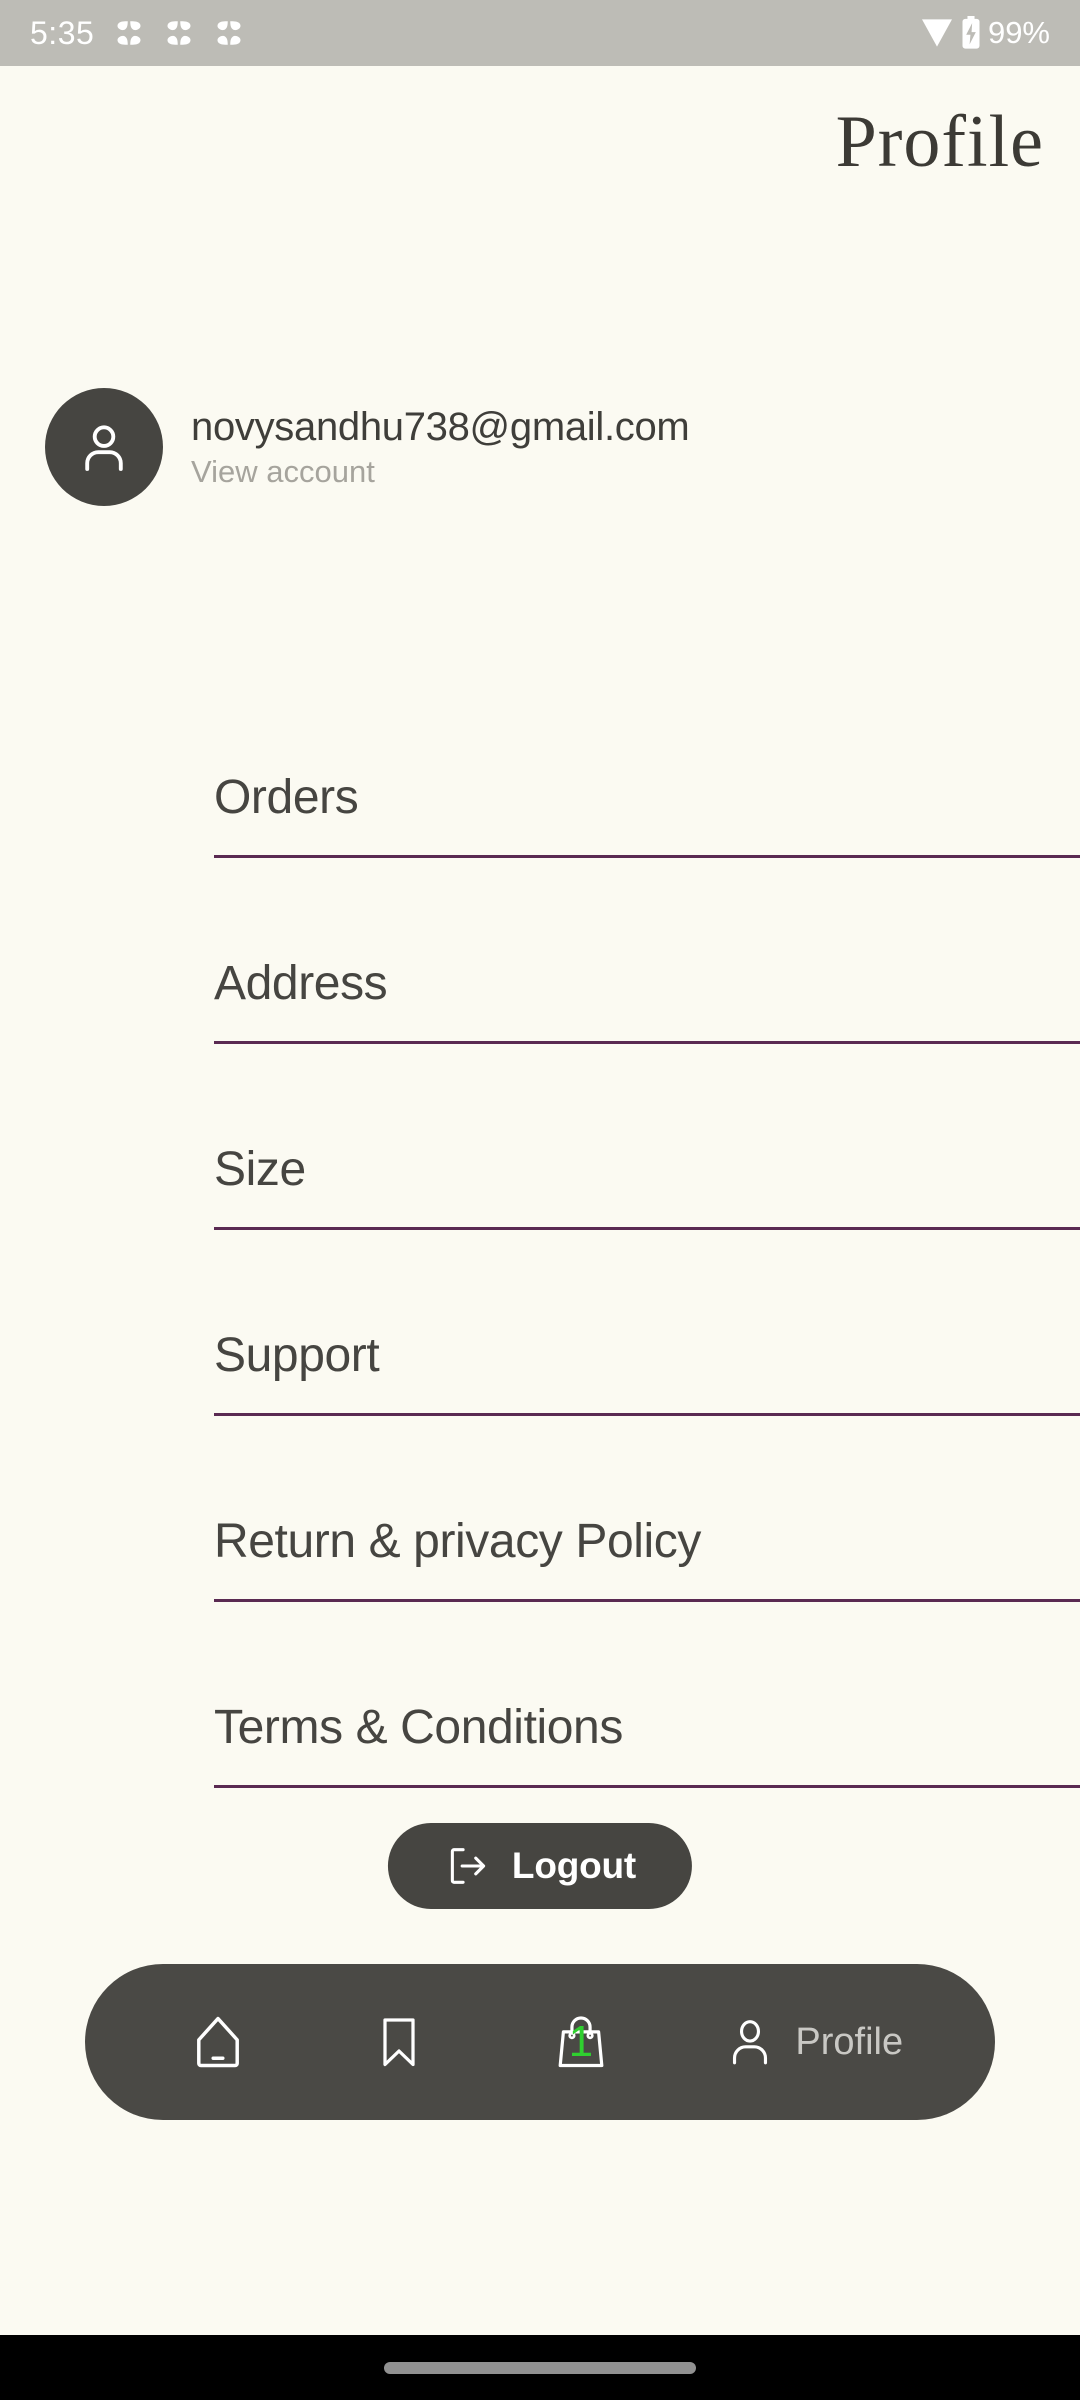 This screenshot has width=1080, height=2400. Describe the element at coordinates (647, 1786) in the screenshot. I see `menu-divider` at that location.